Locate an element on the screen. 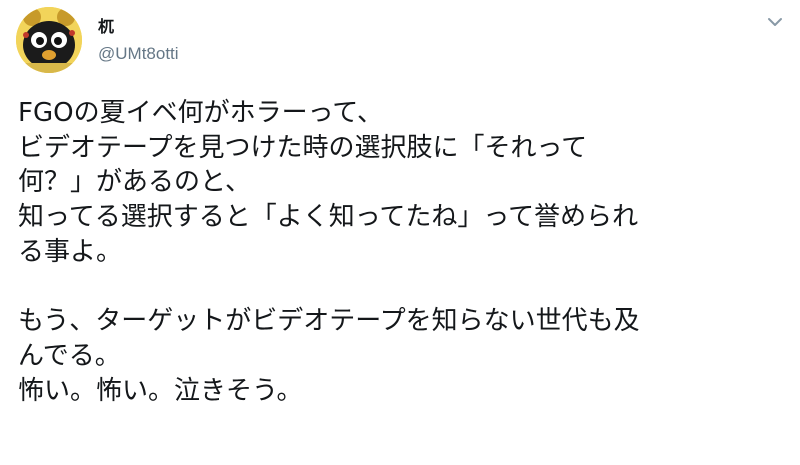 This screenshot has width=800, height=465. tweet-menu-button is located at coordinates (775, 21).